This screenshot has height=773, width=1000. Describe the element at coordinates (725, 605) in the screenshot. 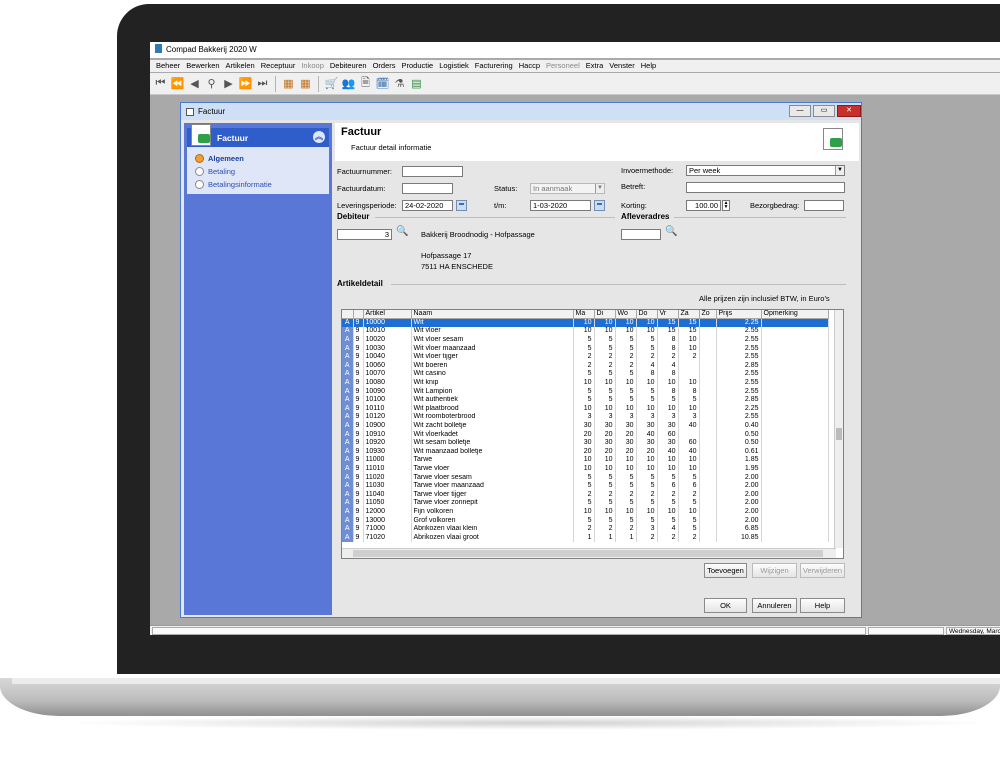

I see `ok-button: OK` at that location.